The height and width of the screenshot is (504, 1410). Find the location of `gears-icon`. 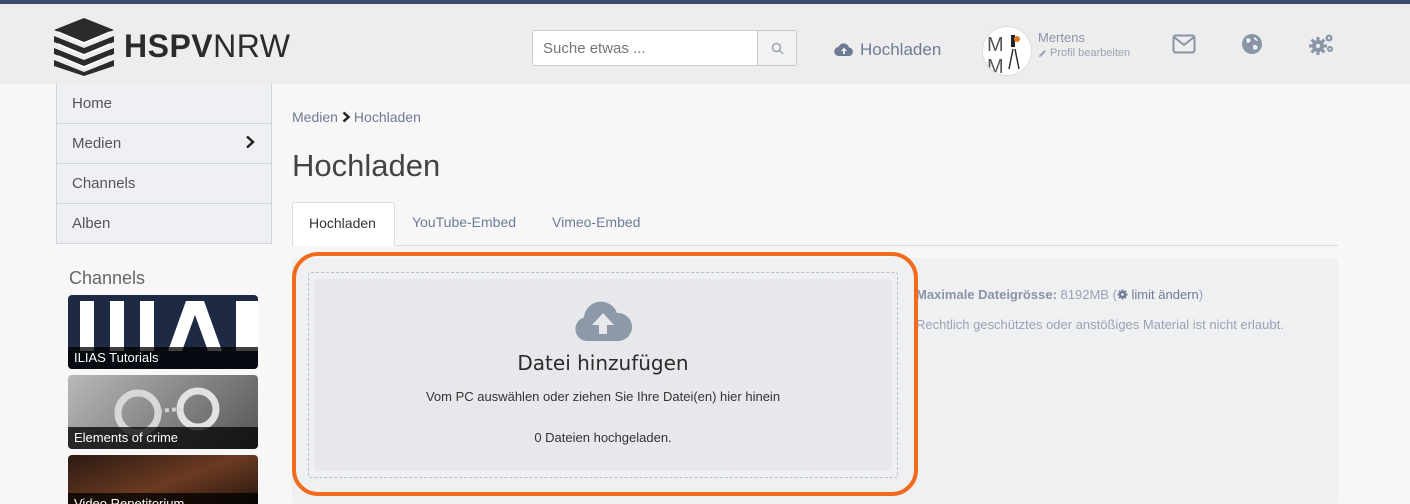

gears-icon is located at coordinates (1321, 44).